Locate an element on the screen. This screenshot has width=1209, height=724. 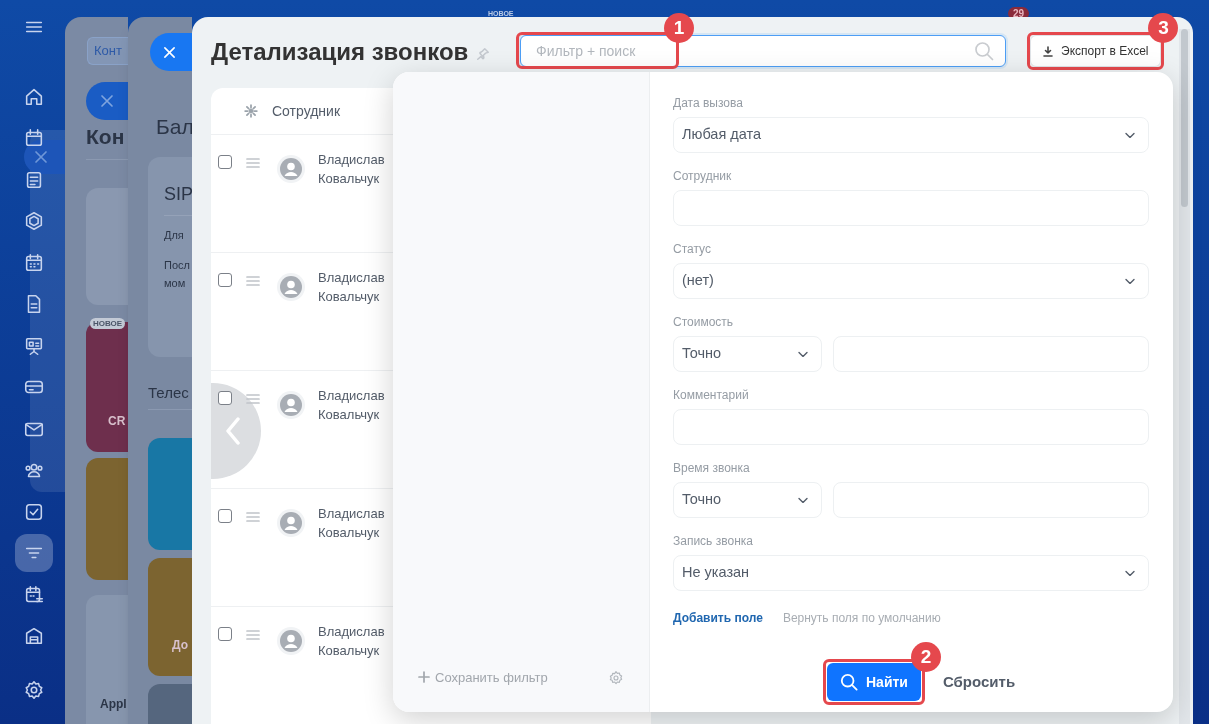
card-label: CR is located at coordinates (117, 421).